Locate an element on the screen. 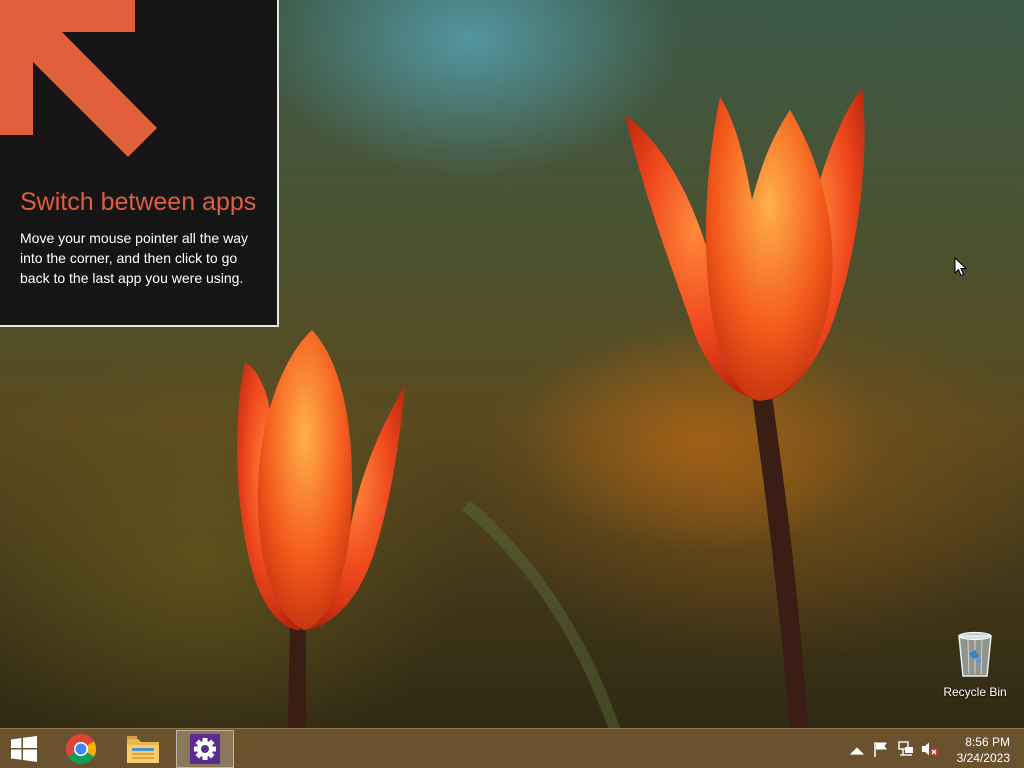 The width and height of the screenshot is (1024, 768). tip-title: Switch between apps is located at coordinates (138, 202).